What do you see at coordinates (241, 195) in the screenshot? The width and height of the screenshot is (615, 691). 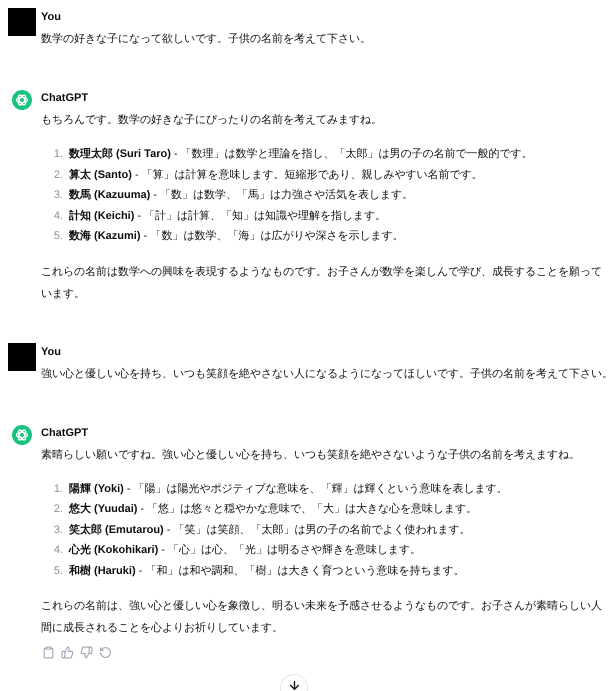 I see `list-item-text: 数馬 (Kazuuma) - 「数」は数学、「馬」は力強さや活気を表します。` at bounding box center [241, 195].